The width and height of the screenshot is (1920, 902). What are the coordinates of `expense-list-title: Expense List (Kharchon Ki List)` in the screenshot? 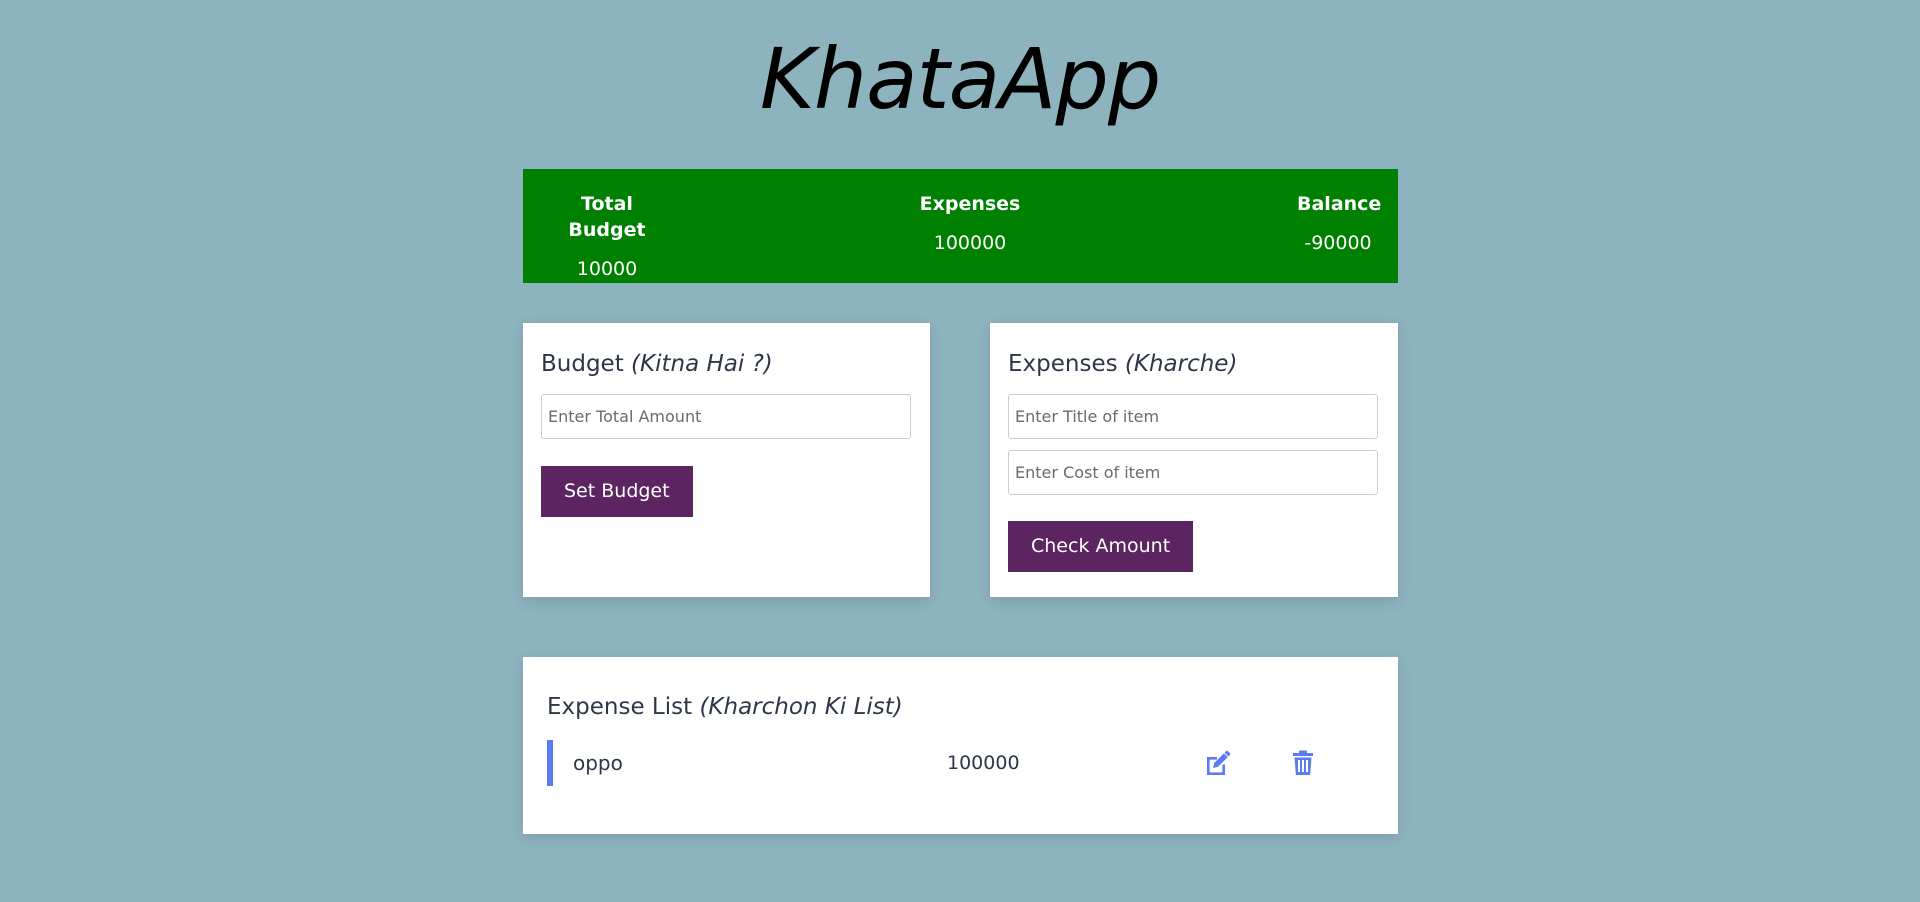 It's located at (725, 707).